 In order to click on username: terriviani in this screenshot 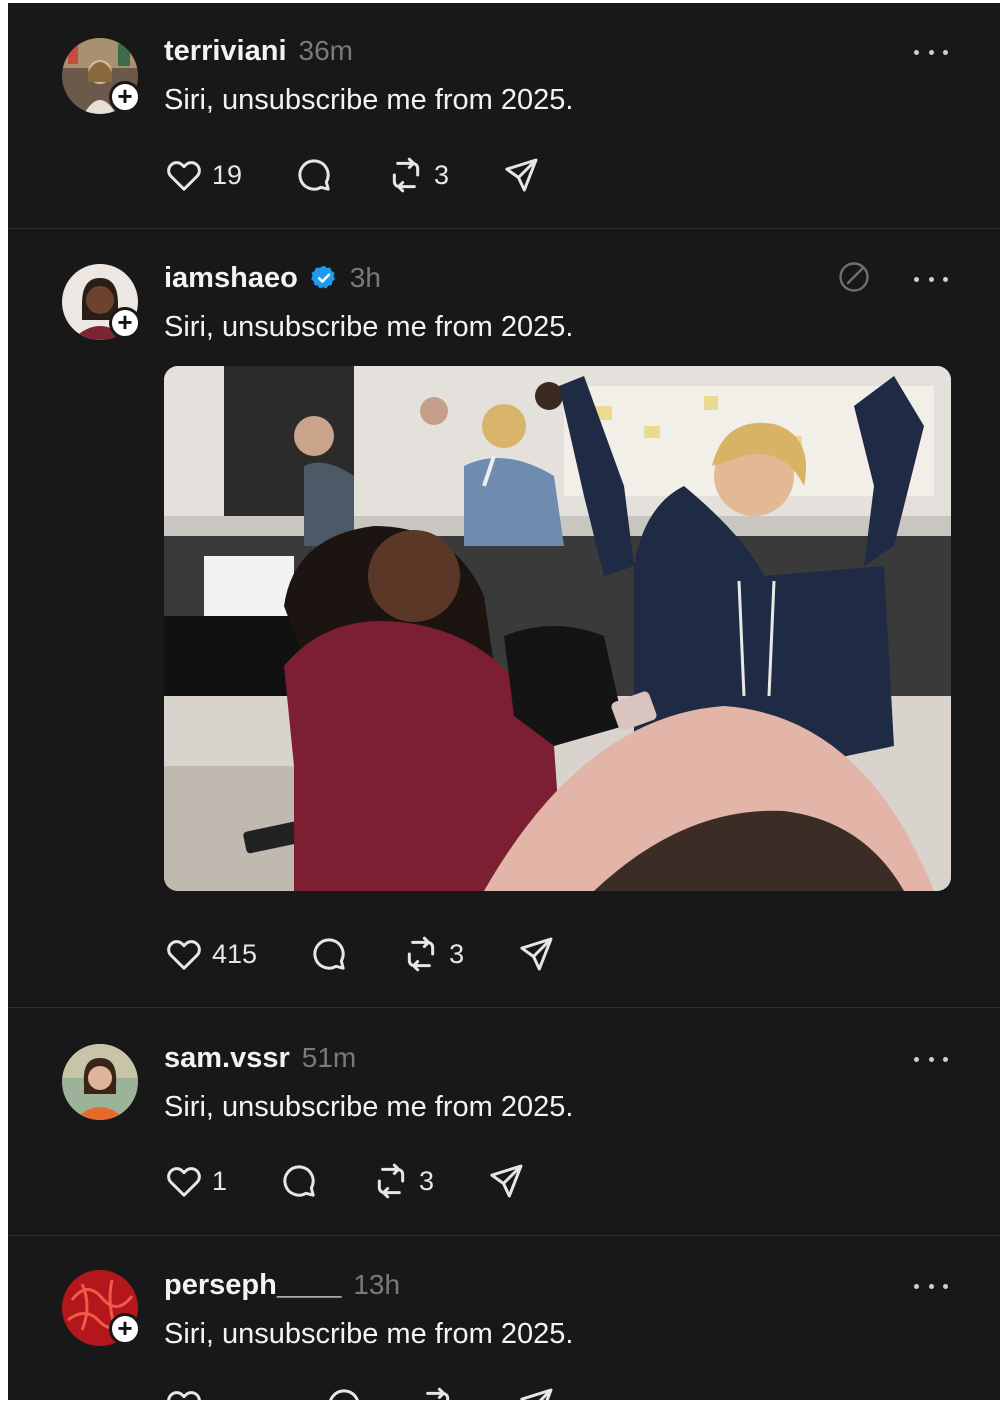, I will do `click(225, 51)`.